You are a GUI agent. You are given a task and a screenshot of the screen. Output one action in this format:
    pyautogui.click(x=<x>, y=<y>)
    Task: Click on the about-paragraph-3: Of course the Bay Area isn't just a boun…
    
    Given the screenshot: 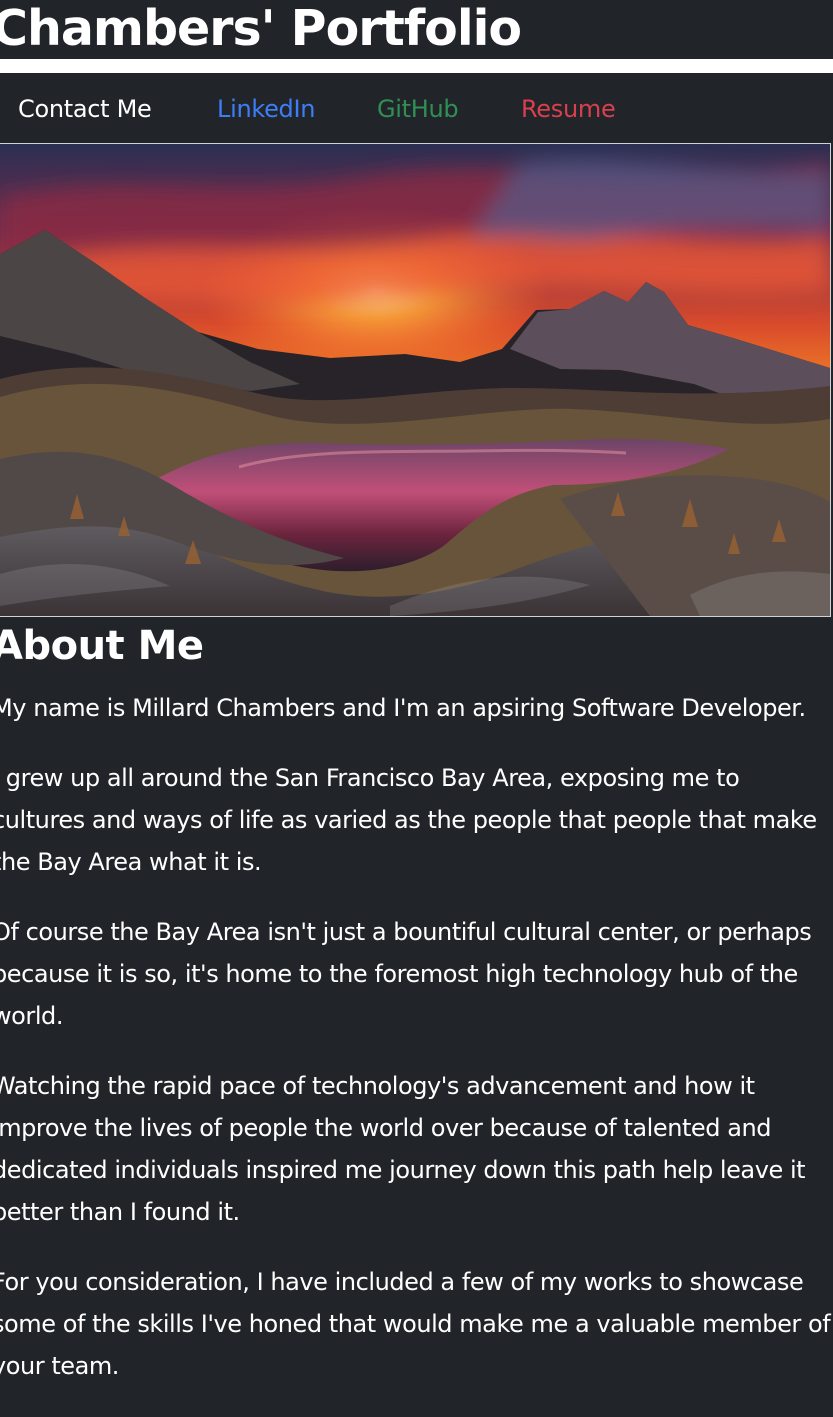 What is the action you would take?
    pyautogui.click(x=406, y=974)
    